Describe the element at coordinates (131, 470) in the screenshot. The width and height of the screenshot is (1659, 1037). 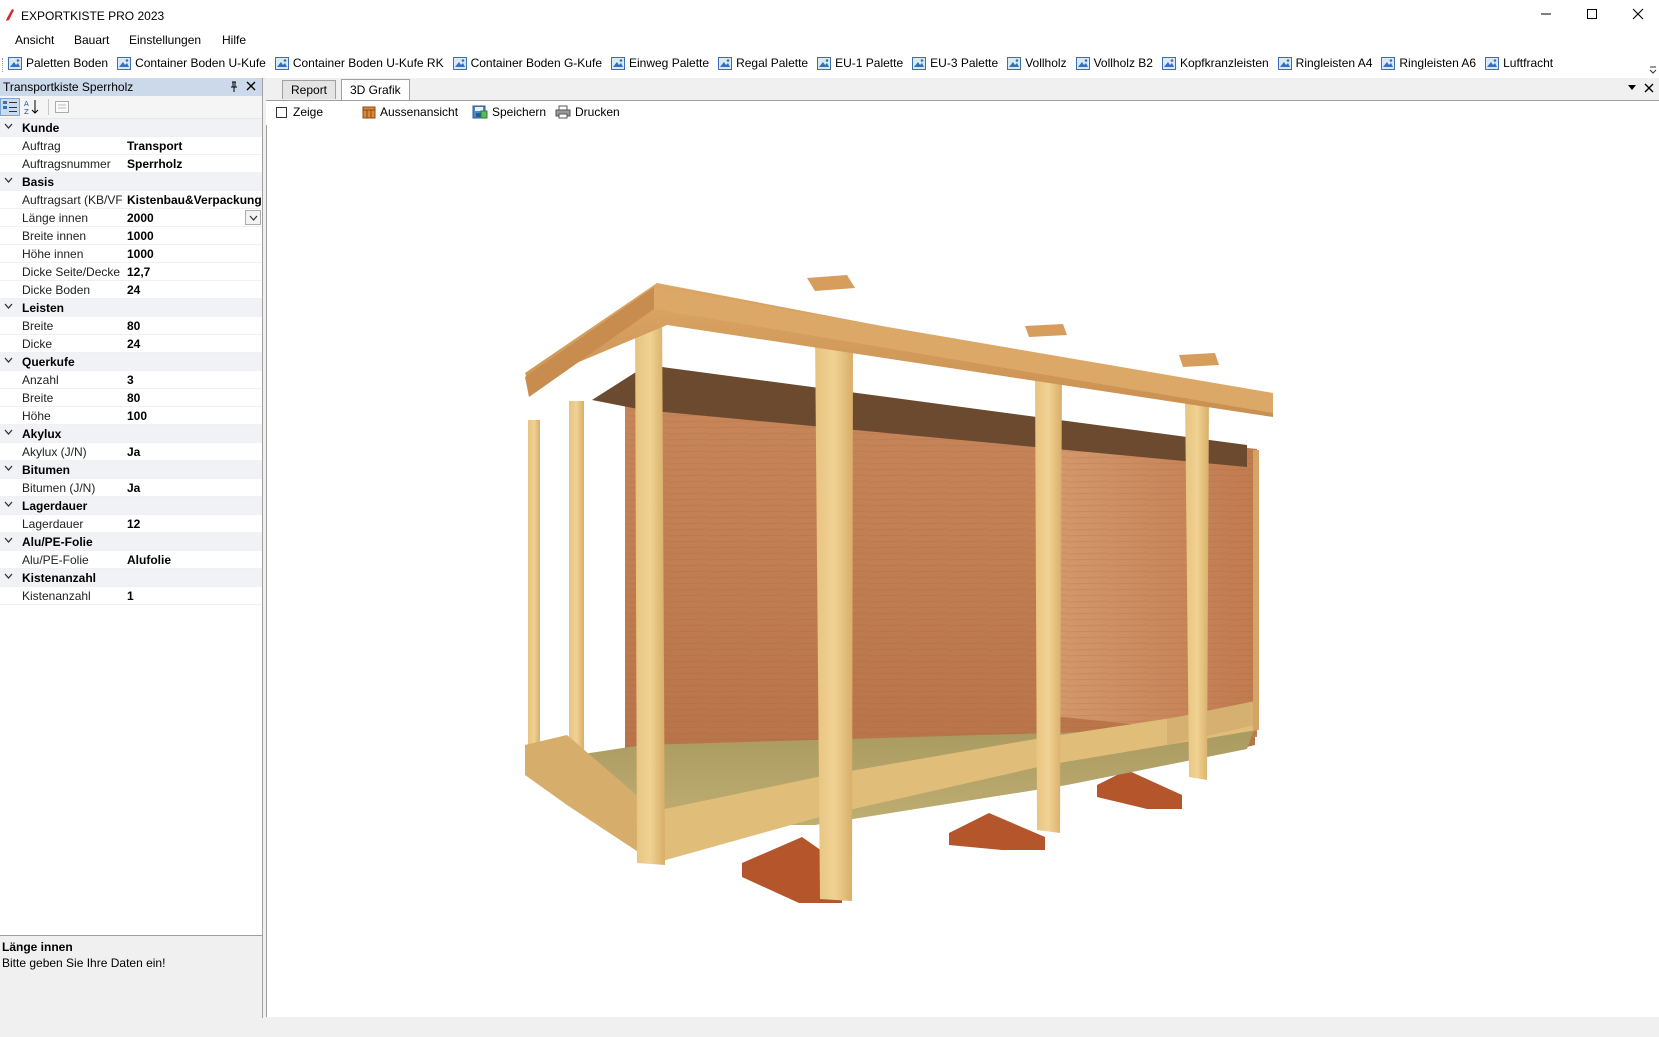
I see `category-bitumen: Bitumen` at that location.